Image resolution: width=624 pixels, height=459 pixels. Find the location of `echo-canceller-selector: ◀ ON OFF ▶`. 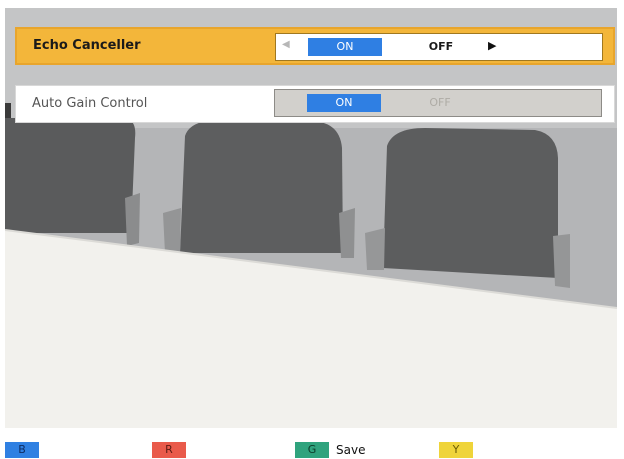

echo-canceller-selector: ◀ ON OFF ▶ is located at coordinates (439, 47).